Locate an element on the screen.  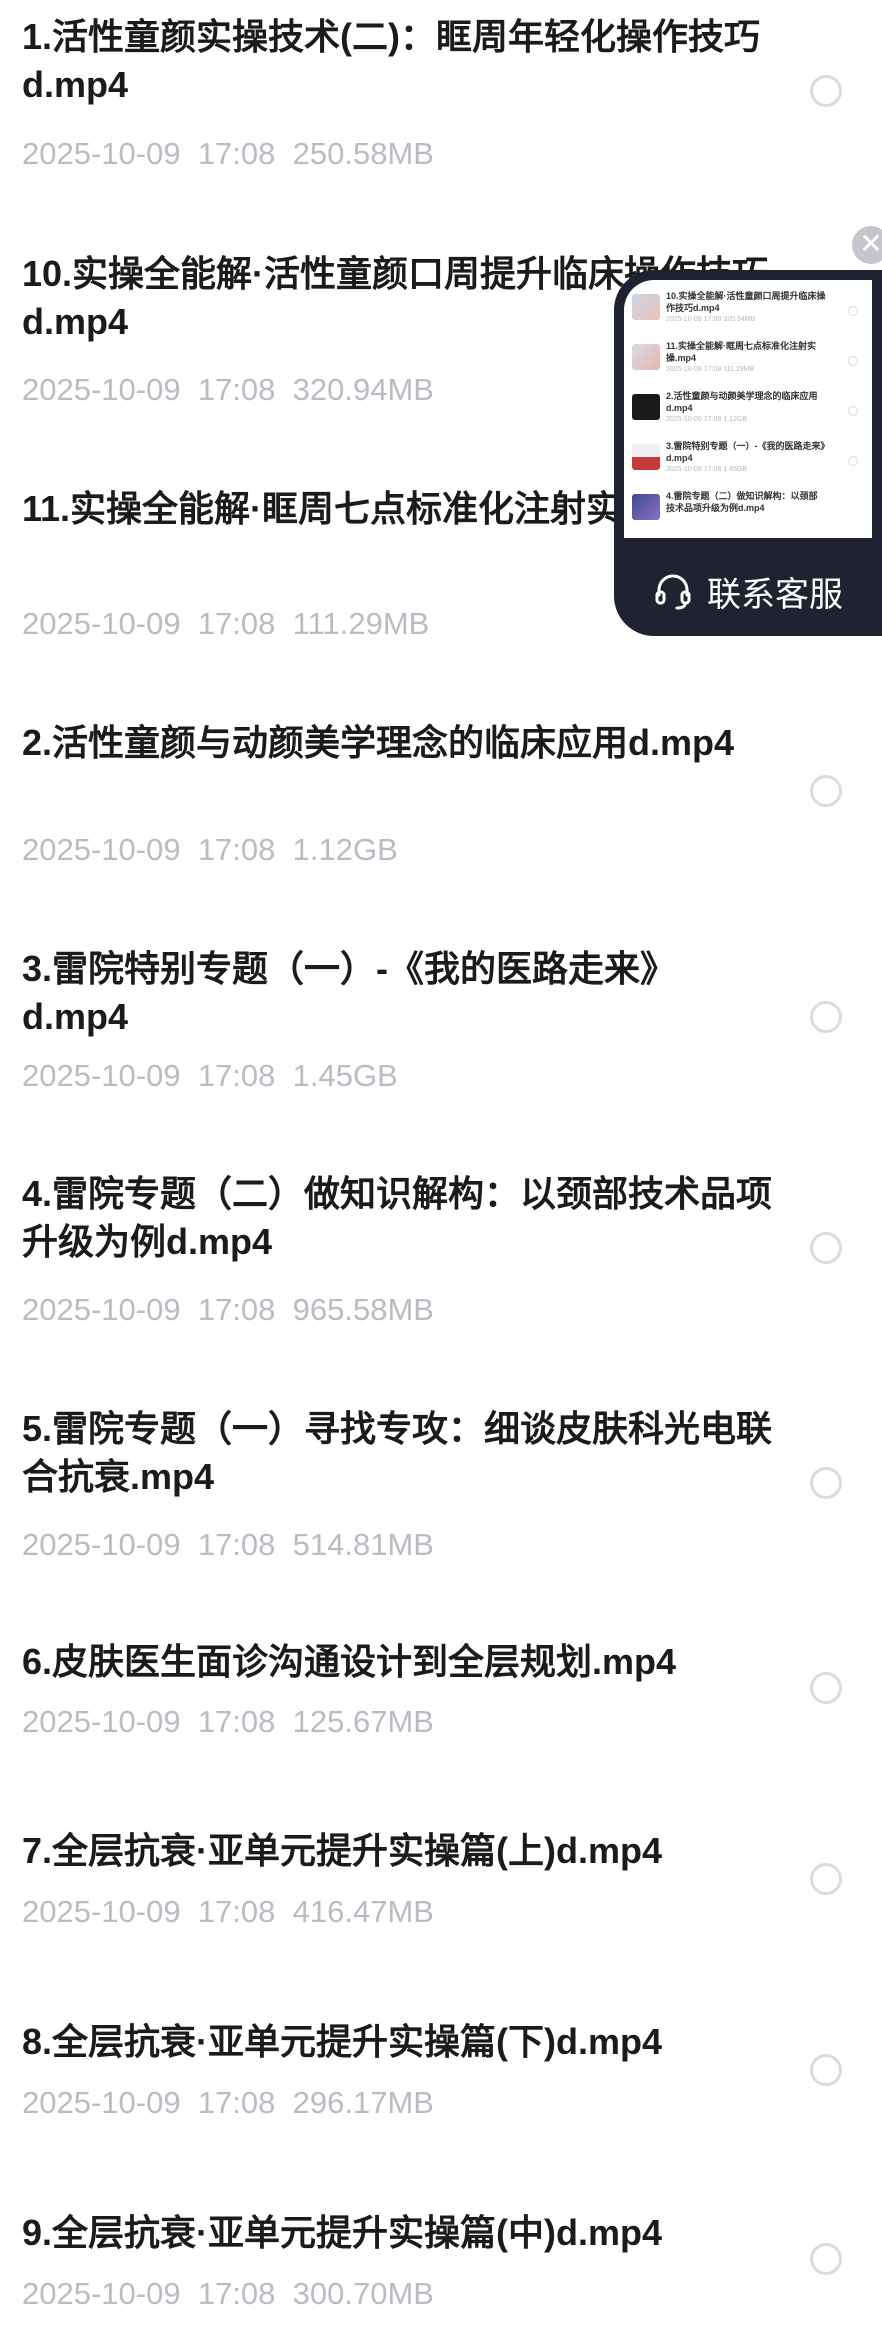
file-meta: 2025-10-09 17:08 1.12GB is located at coordinates (210, 850).